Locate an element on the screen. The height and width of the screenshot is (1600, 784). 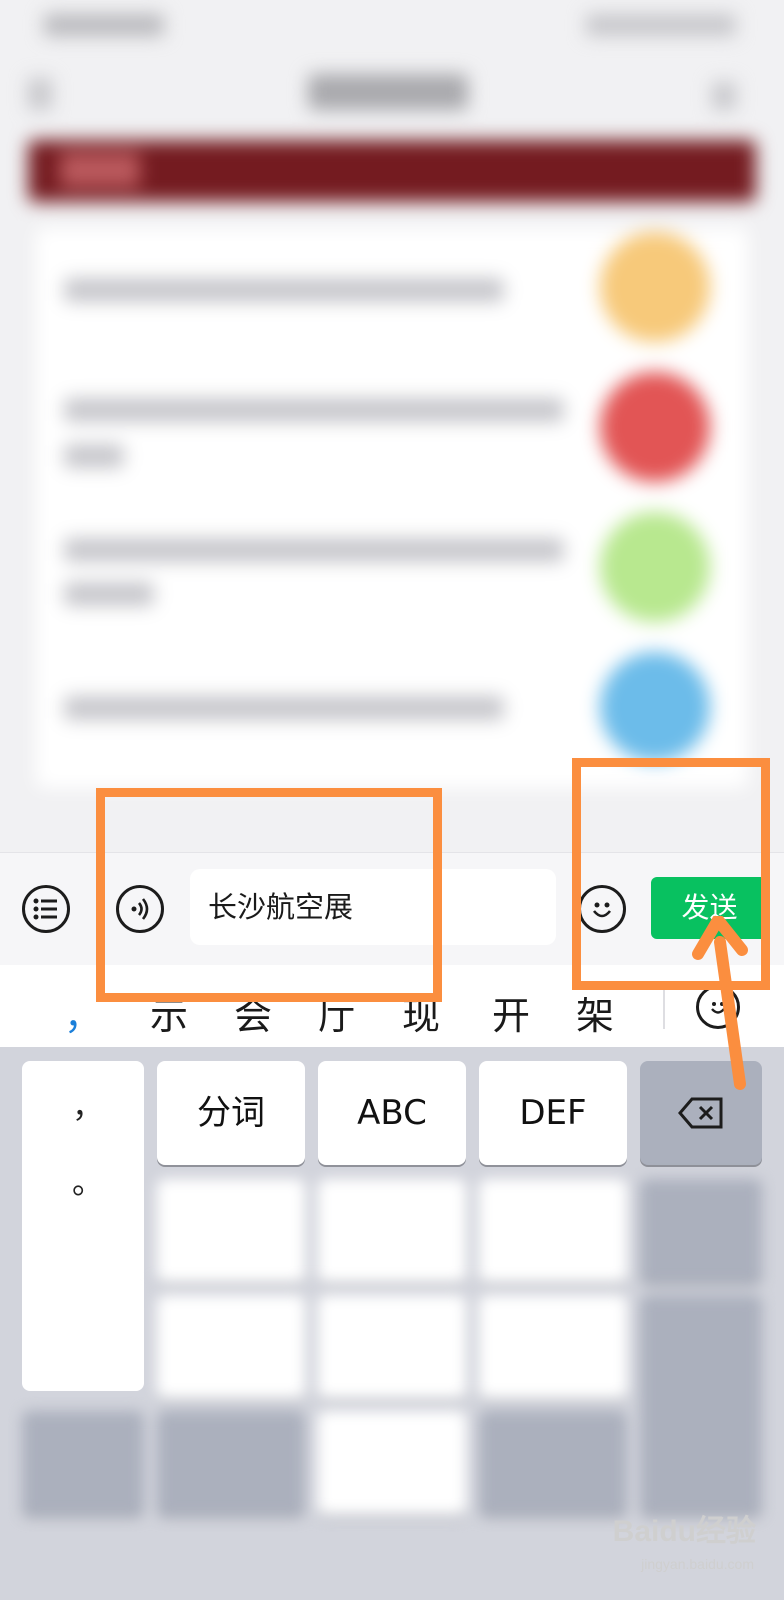
annotation-arrow-icon is located at coordinates (720, 1003).